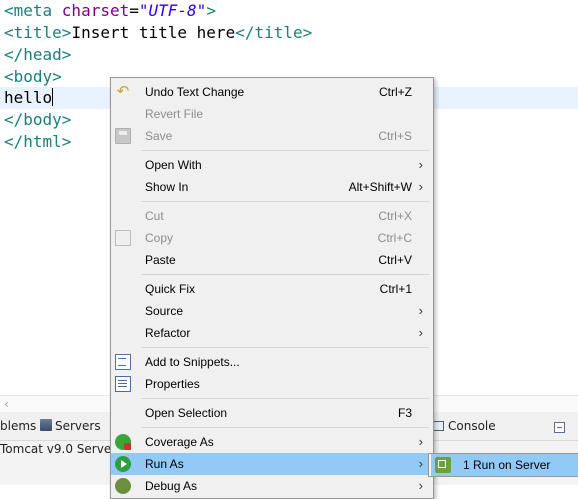  Describe the element at coordinates (195, 92) in the screenshot. I see `menu-item-label: Undo Text Change` at that location.